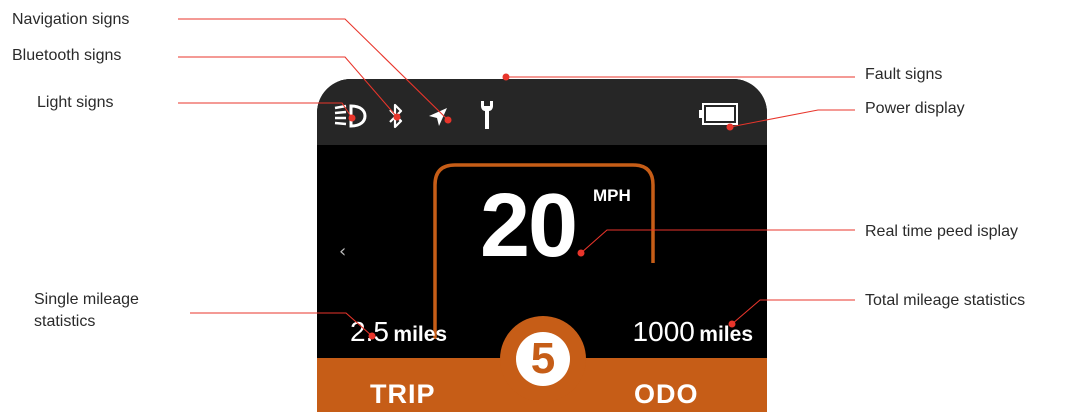  I want to click on callout-total-mileage-statistics: Total mileage statistics, so click(945, 300).